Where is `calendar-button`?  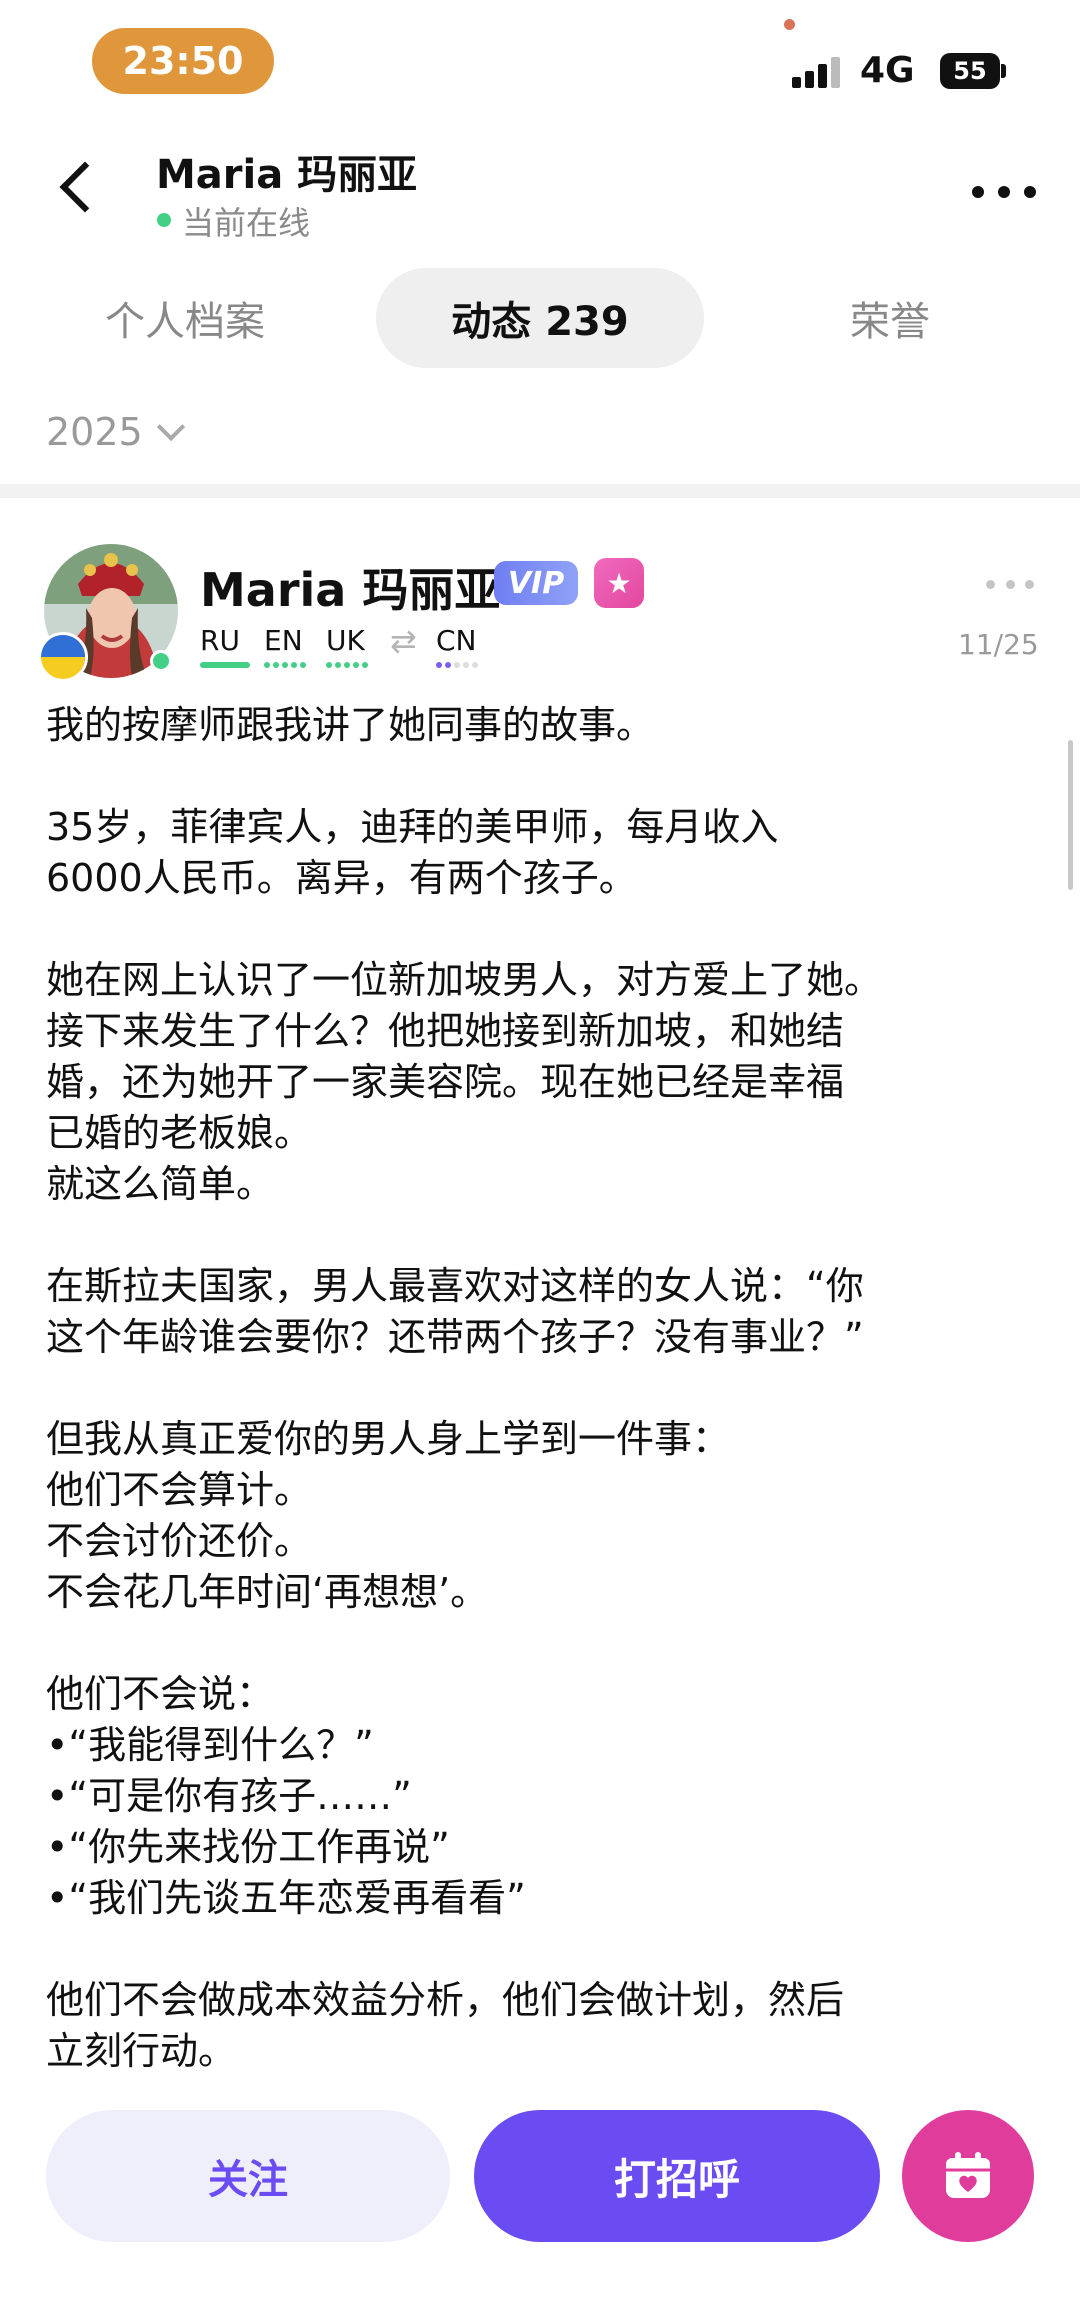 calendar-button is located at coordinates (968, 2176).